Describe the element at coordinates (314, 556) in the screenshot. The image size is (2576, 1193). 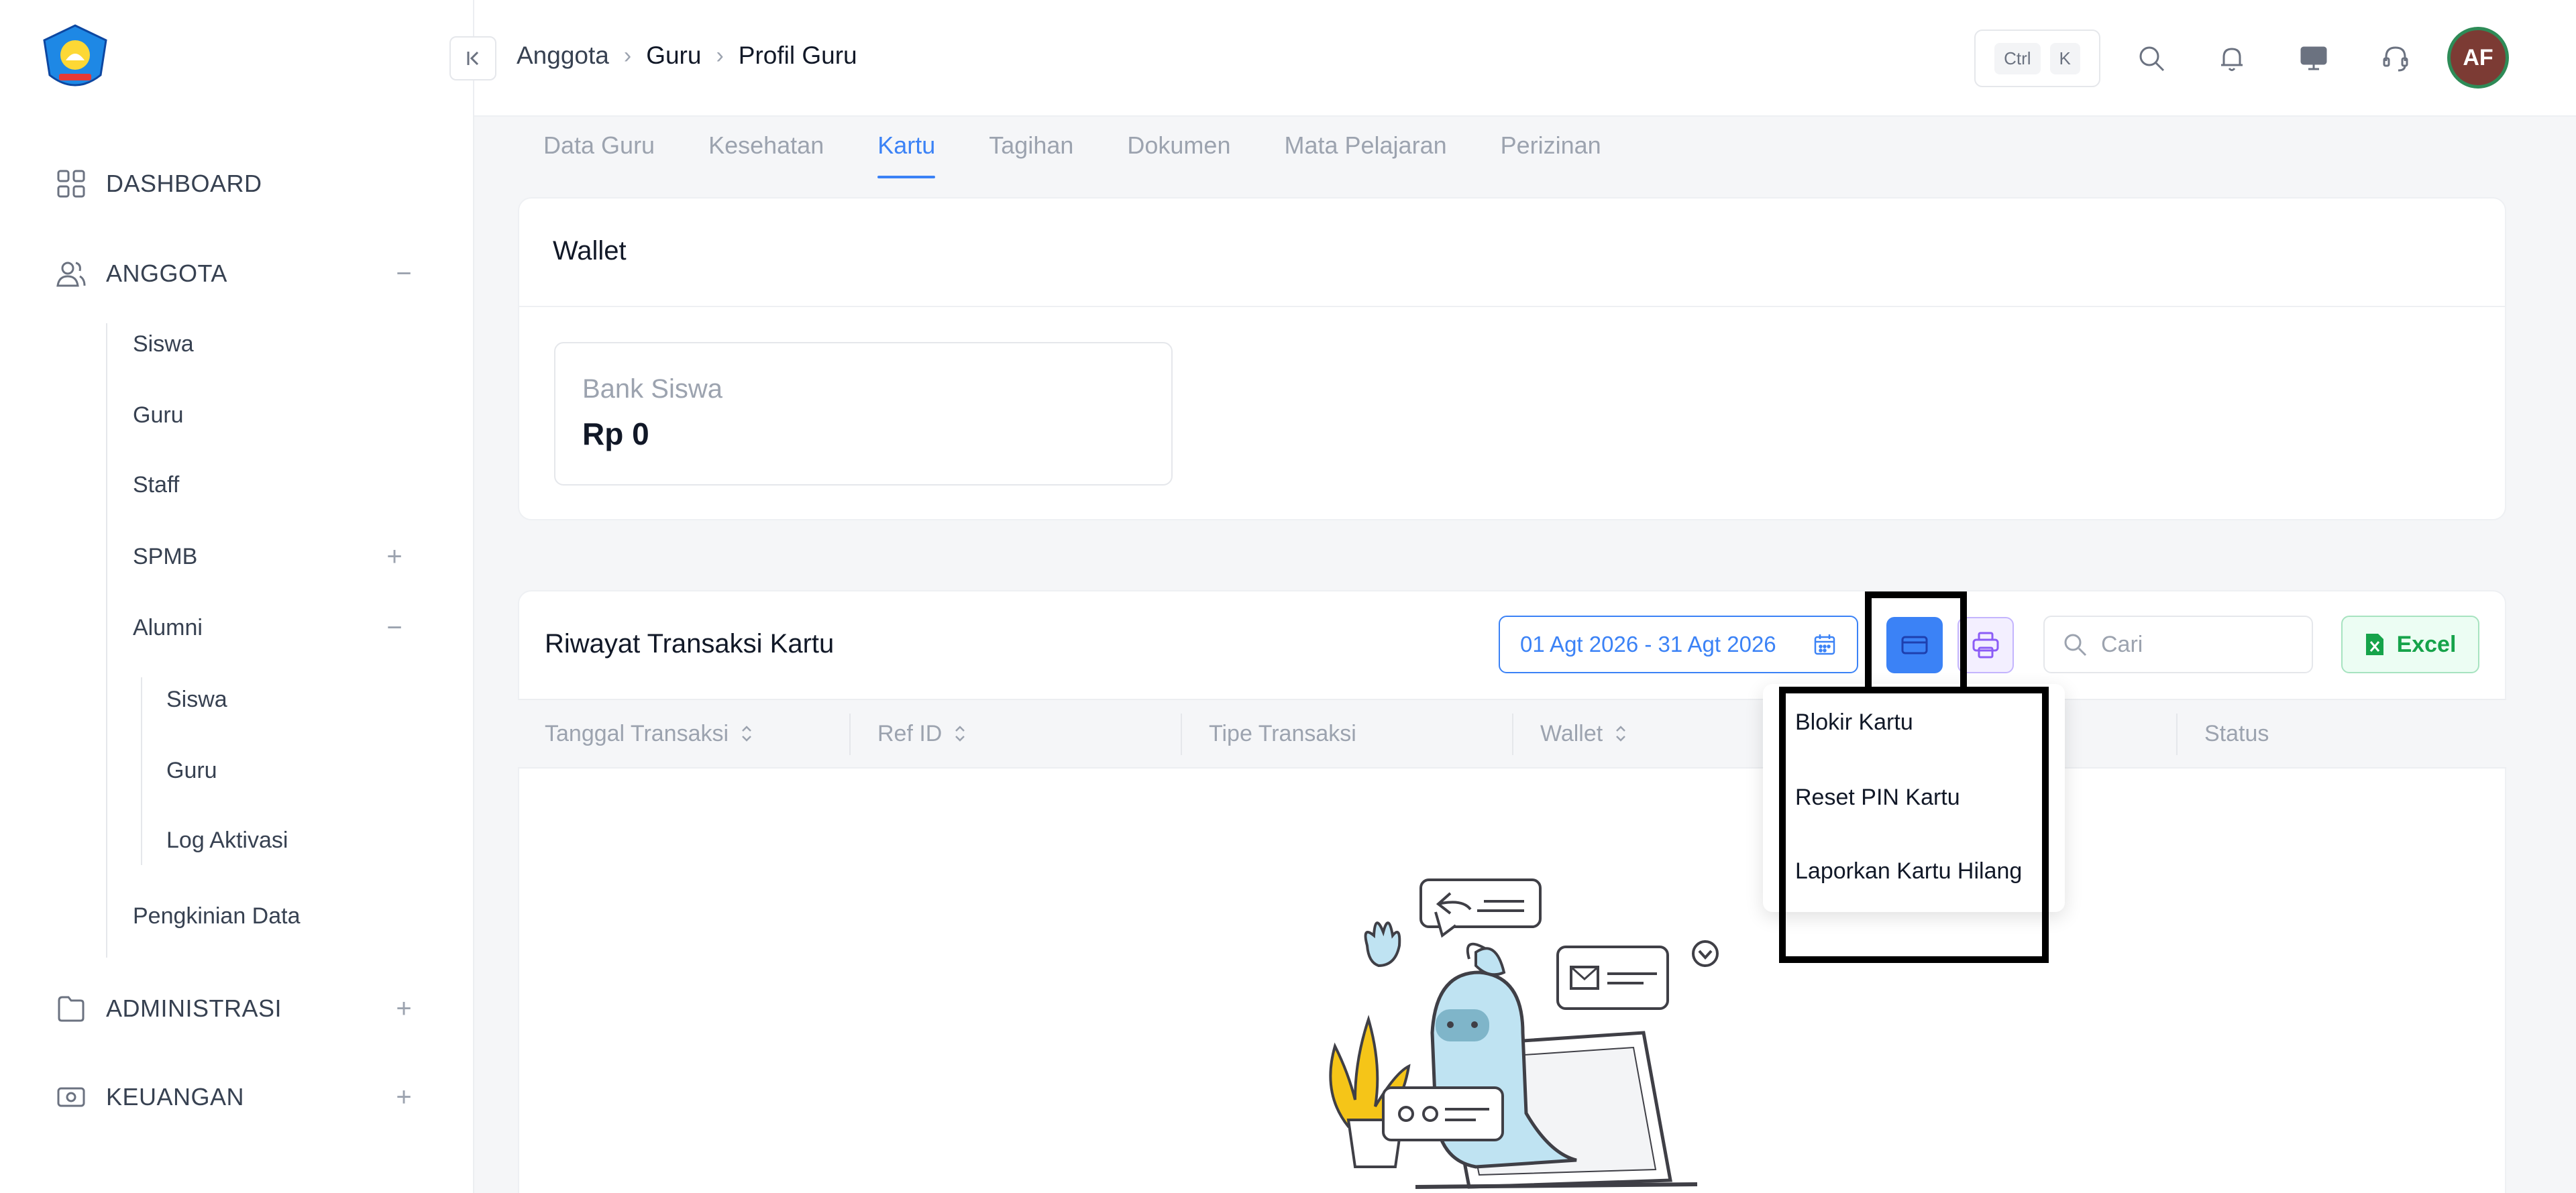
I see `sidebar-item-spmb: SPMB +` at that location.